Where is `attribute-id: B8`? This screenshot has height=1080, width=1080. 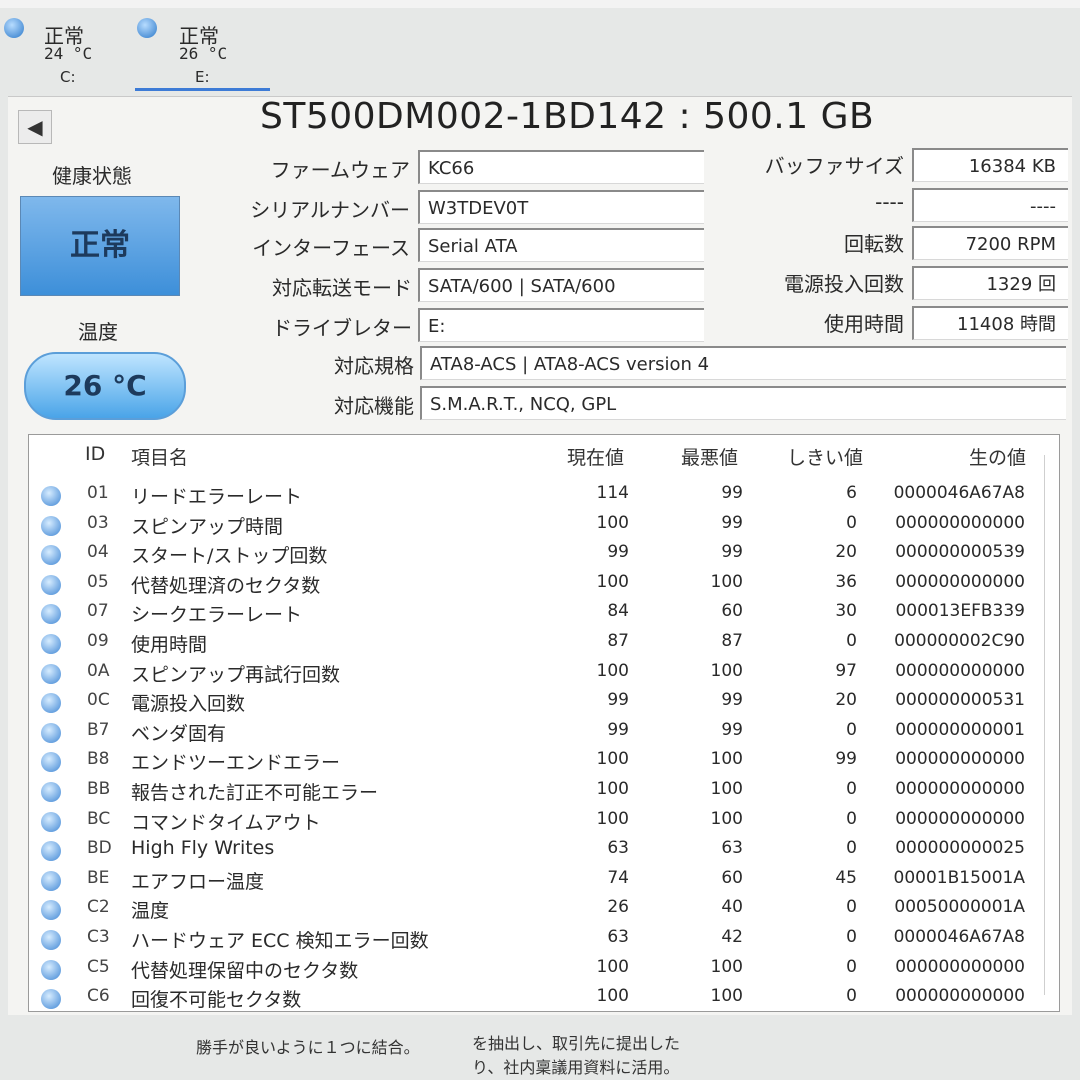
attribute-id: B8 is located at coordinates (98, 759).